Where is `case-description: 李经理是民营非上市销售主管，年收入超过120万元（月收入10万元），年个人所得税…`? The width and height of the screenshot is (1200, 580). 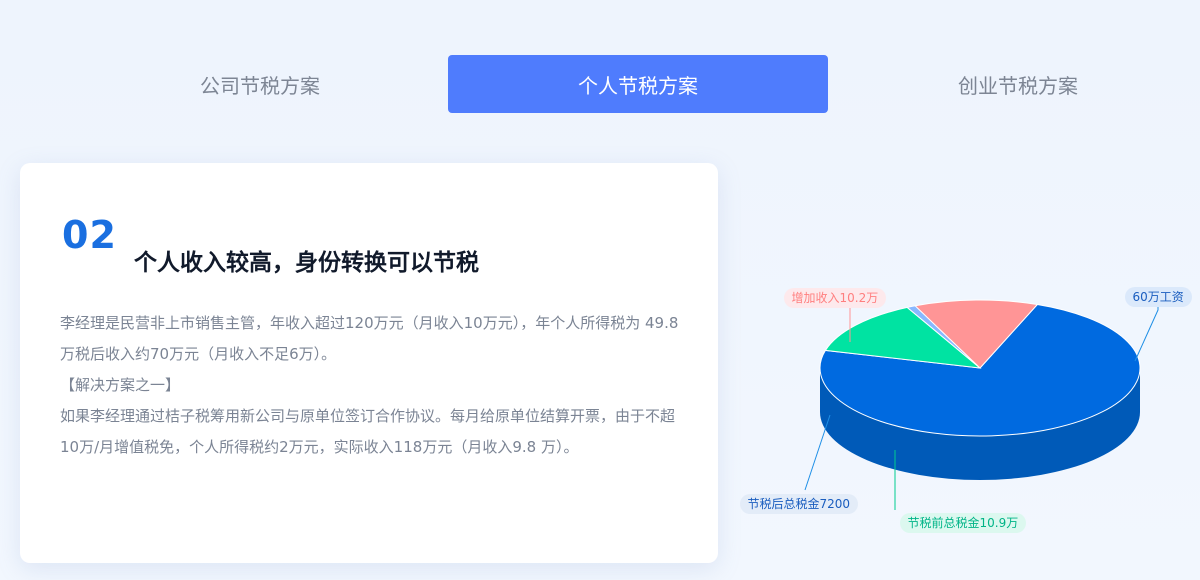
case-description: 李经理是民营非上市销售主管，年收入超过120万元（月收入10万元），年个人所得税… is located at coordinates (370, 385).